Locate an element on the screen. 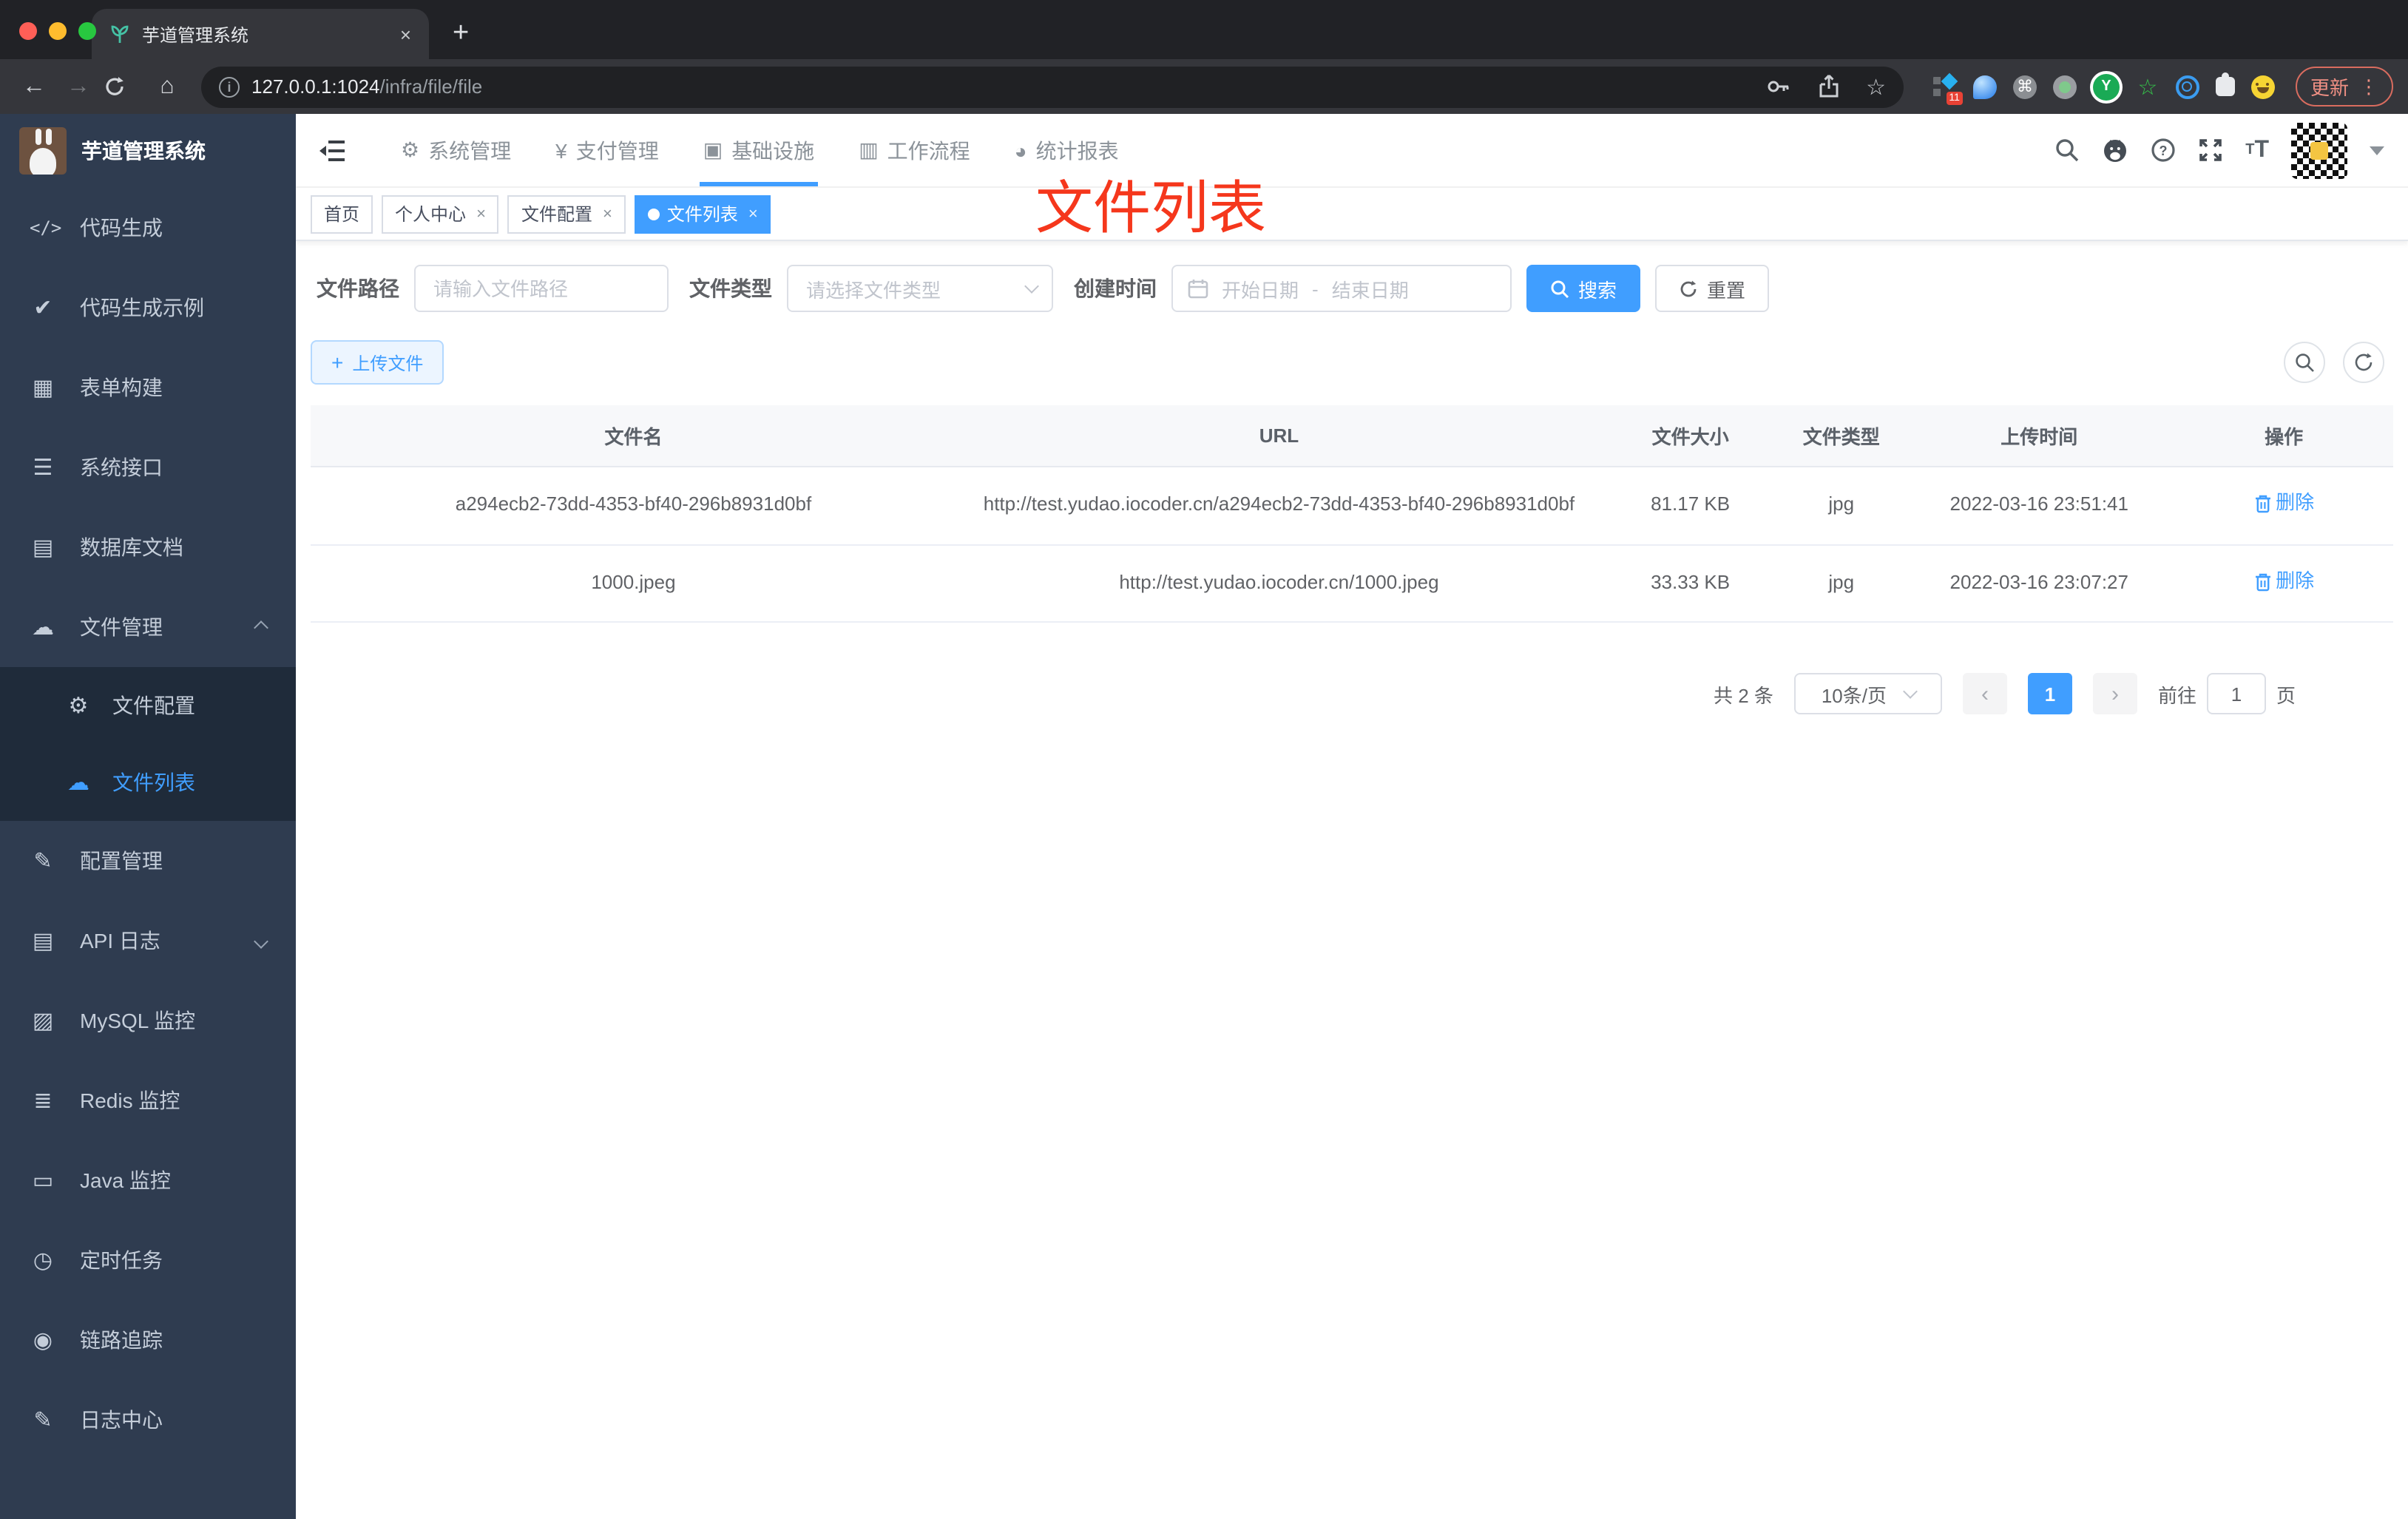 Image resolution: width=2408 pixels, height=1519 pixels. sidebar-item-file-config: ⚙ 文件配置 is located at coordinates (148, 705).